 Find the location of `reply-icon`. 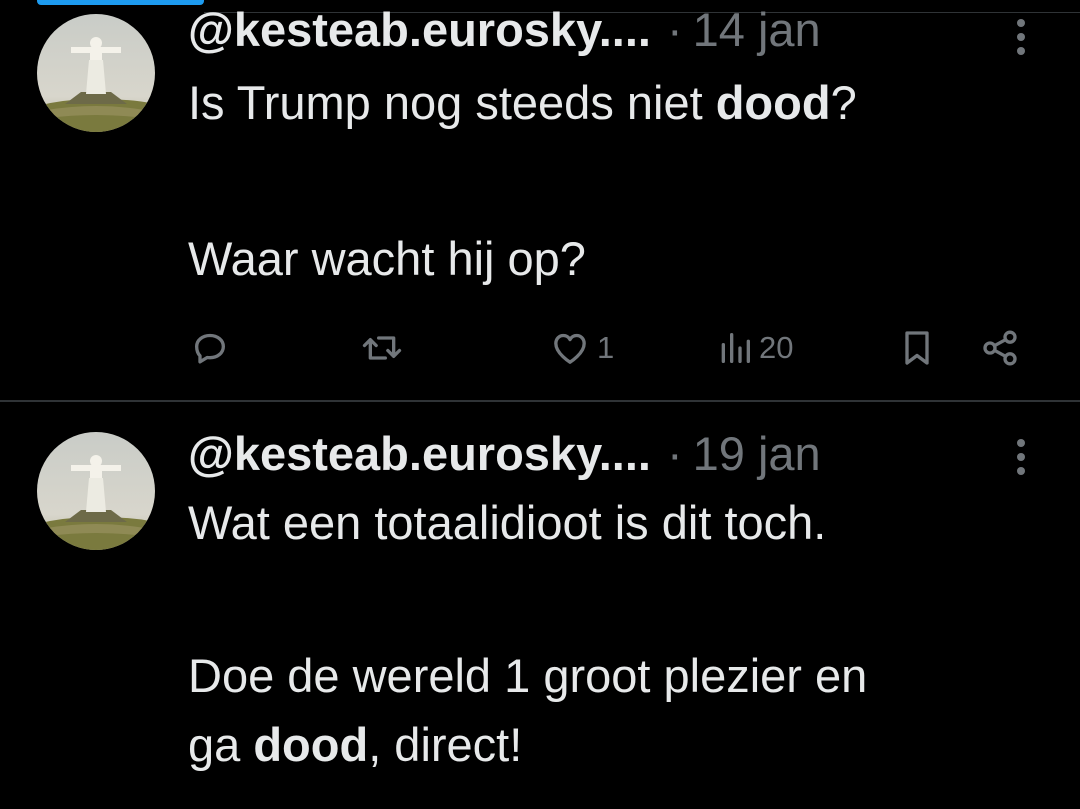

reply-icon is located at coordinates (210, 348).